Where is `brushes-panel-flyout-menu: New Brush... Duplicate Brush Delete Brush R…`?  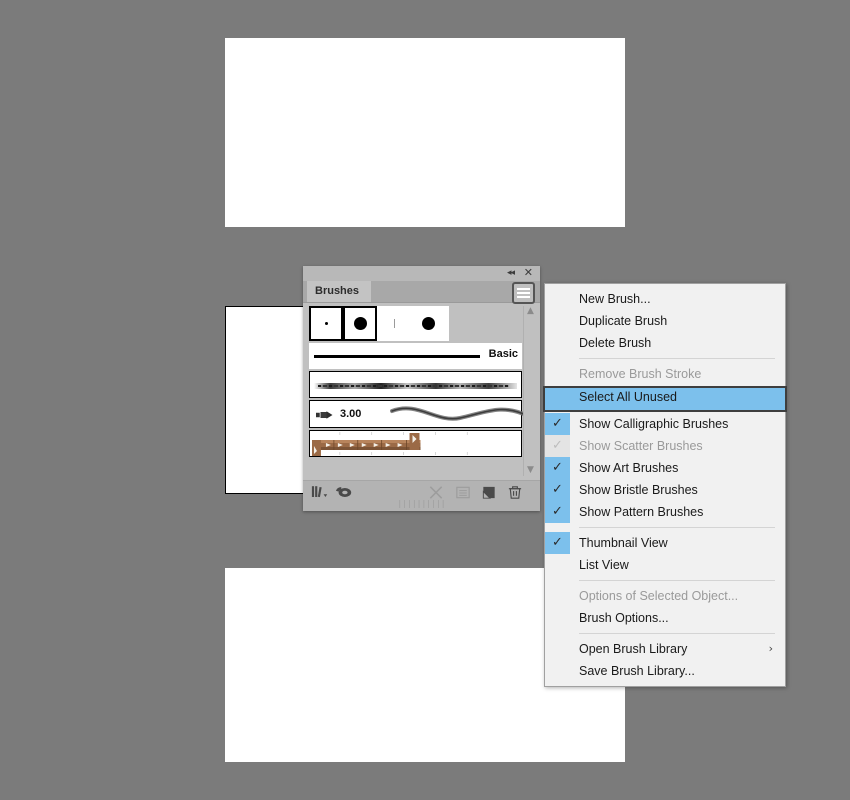
brushes-panel-flyout-menu: New Brush... Duplicate Brush Delete Brush R… is located at coordinates (665, 485).